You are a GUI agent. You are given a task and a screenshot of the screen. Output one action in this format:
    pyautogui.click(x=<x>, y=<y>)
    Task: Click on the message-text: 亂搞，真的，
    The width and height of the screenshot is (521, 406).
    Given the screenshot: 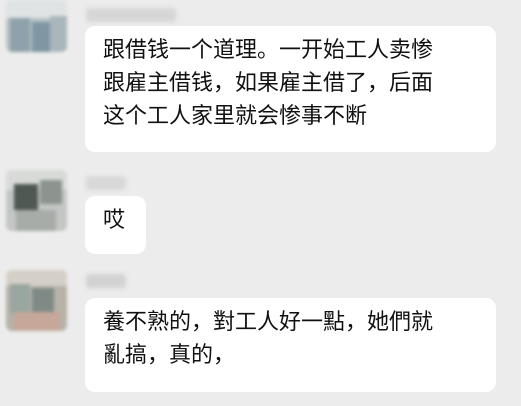 What is the action you would take?
    pyautogui.click(x=169, y=355)
    